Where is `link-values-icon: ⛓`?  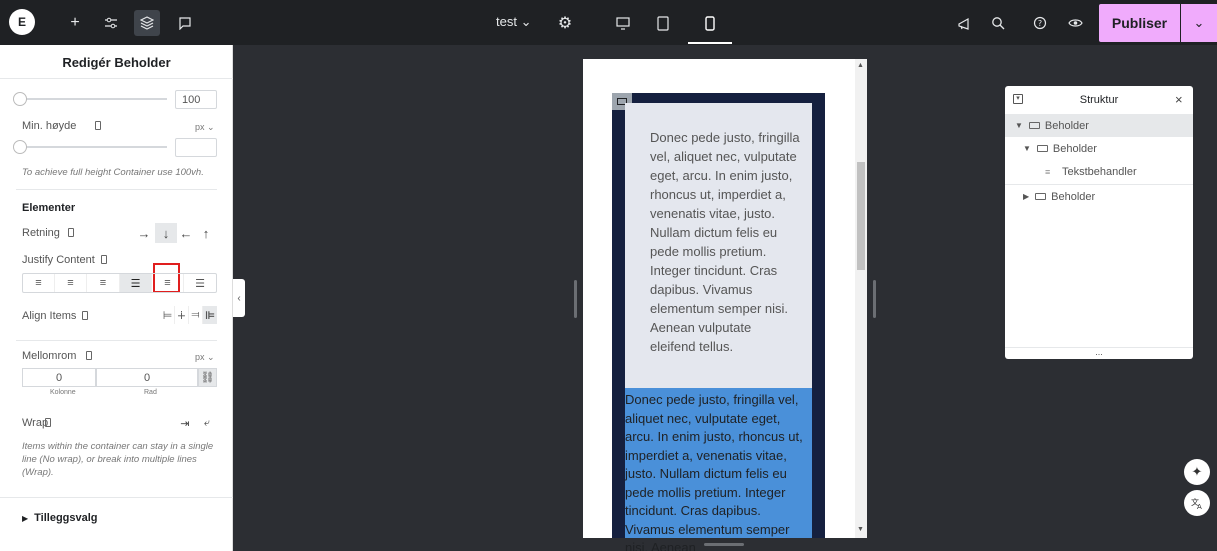 link-values-icon: ⛓ is located at coordinates (207, 377).